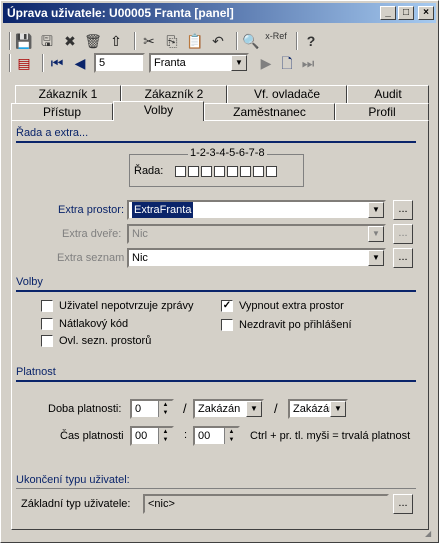  What do you see at coordinates (116, 41) in the screenshot?
I see `up-icon: ⇧` at bounding box center [116, 41].